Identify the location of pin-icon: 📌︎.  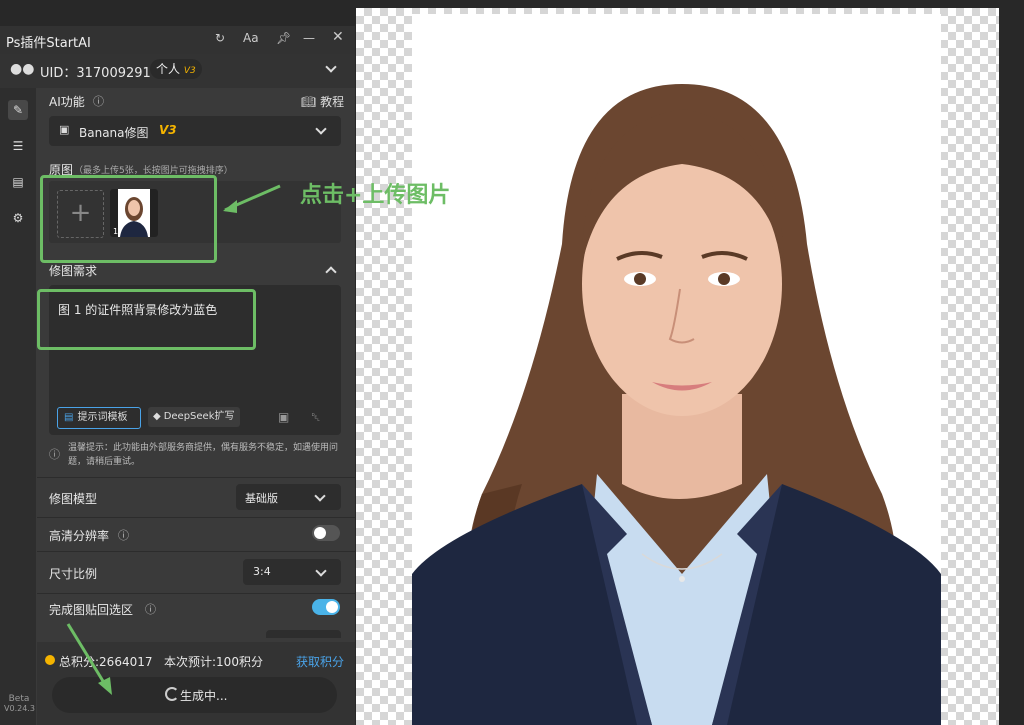
(283, 38).